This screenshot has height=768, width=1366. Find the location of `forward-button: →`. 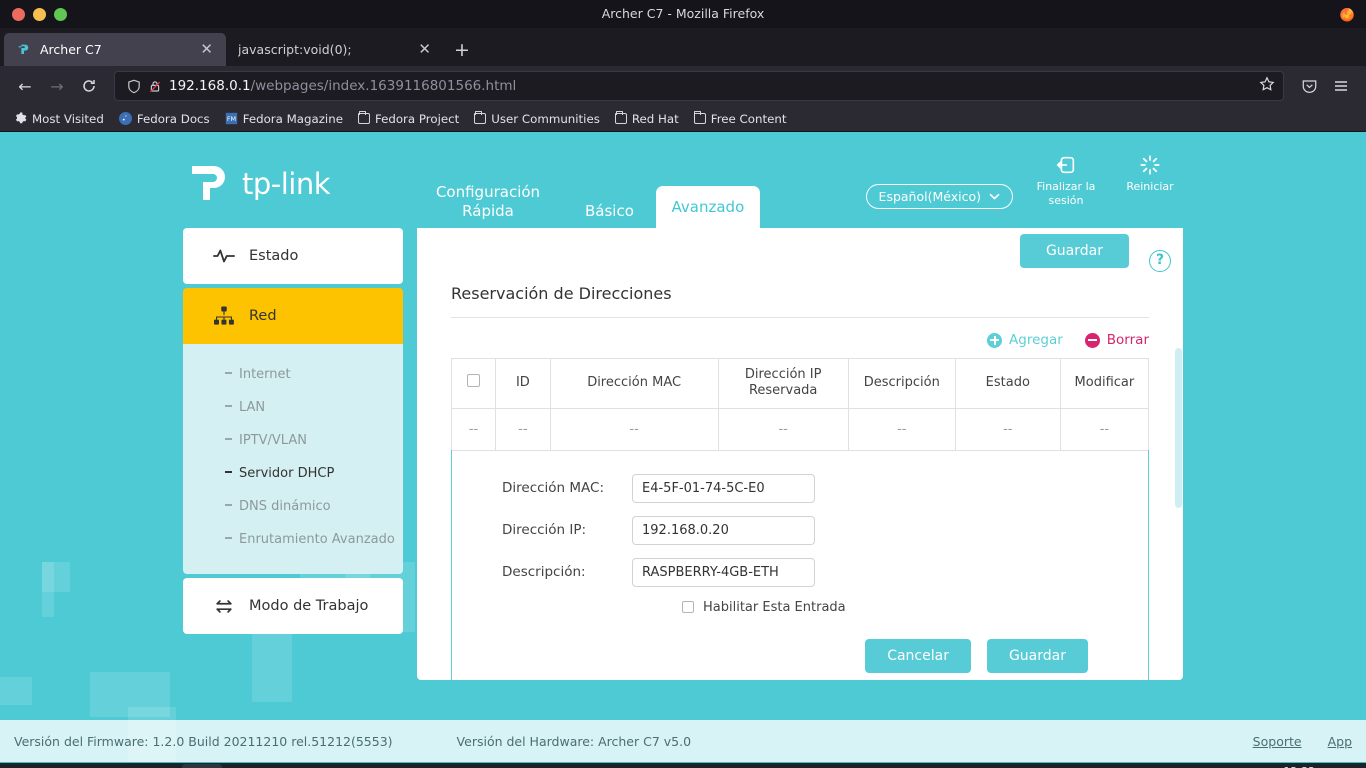

forward-button: → is located at coordinates (57, 86).